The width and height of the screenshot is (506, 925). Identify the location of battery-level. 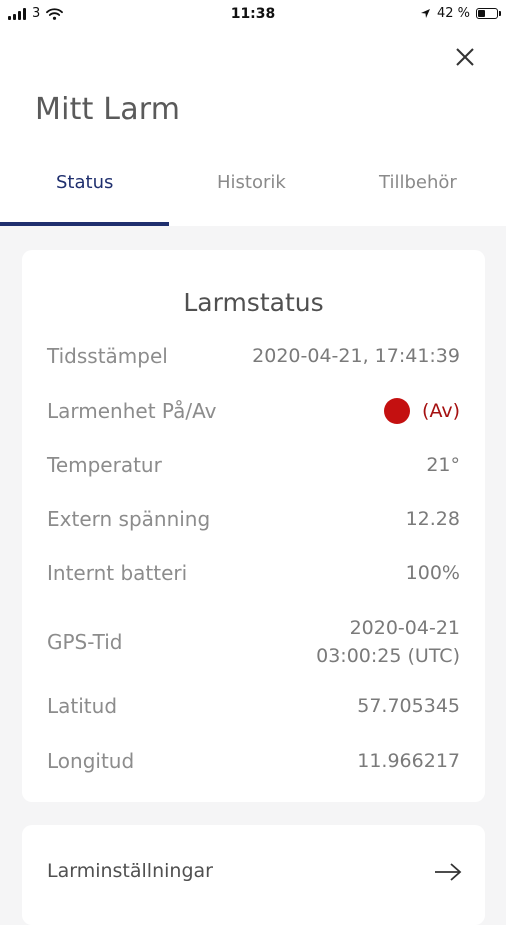
(481, 13).